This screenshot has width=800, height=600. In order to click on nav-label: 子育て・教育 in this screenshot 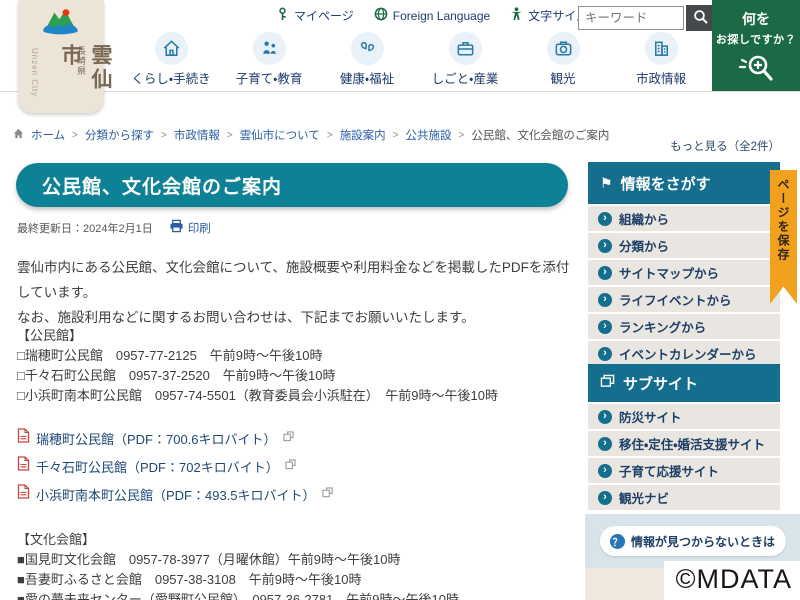, I will do `click(269, 79)`.